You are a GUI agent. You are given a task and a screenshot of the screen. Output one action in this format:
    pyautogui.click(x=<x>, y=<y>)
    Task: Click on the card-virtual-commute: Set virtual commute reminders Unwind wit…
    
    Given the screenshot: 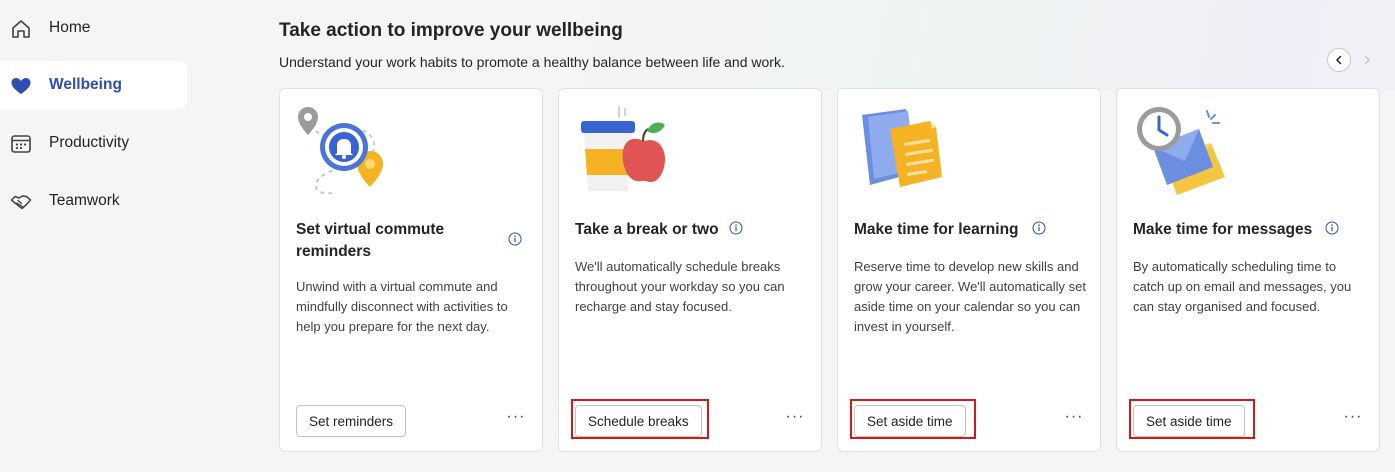 What is the action you would take?
    pyautogui.click(x=411, y=270)
    